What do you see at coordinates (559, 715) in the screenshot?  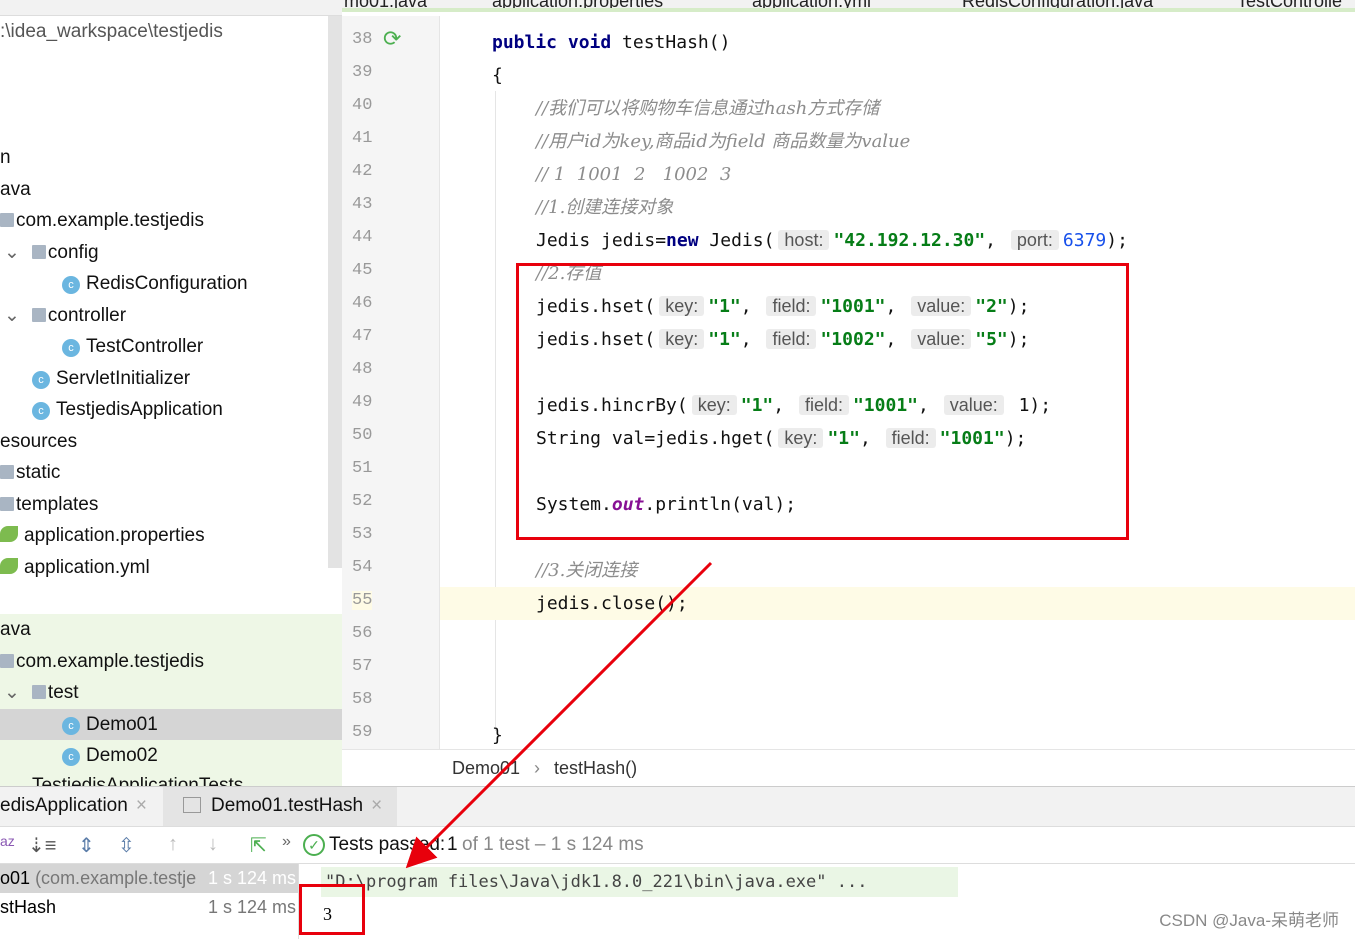 I see `annotation-arrow` at bounding box center [559, 715].